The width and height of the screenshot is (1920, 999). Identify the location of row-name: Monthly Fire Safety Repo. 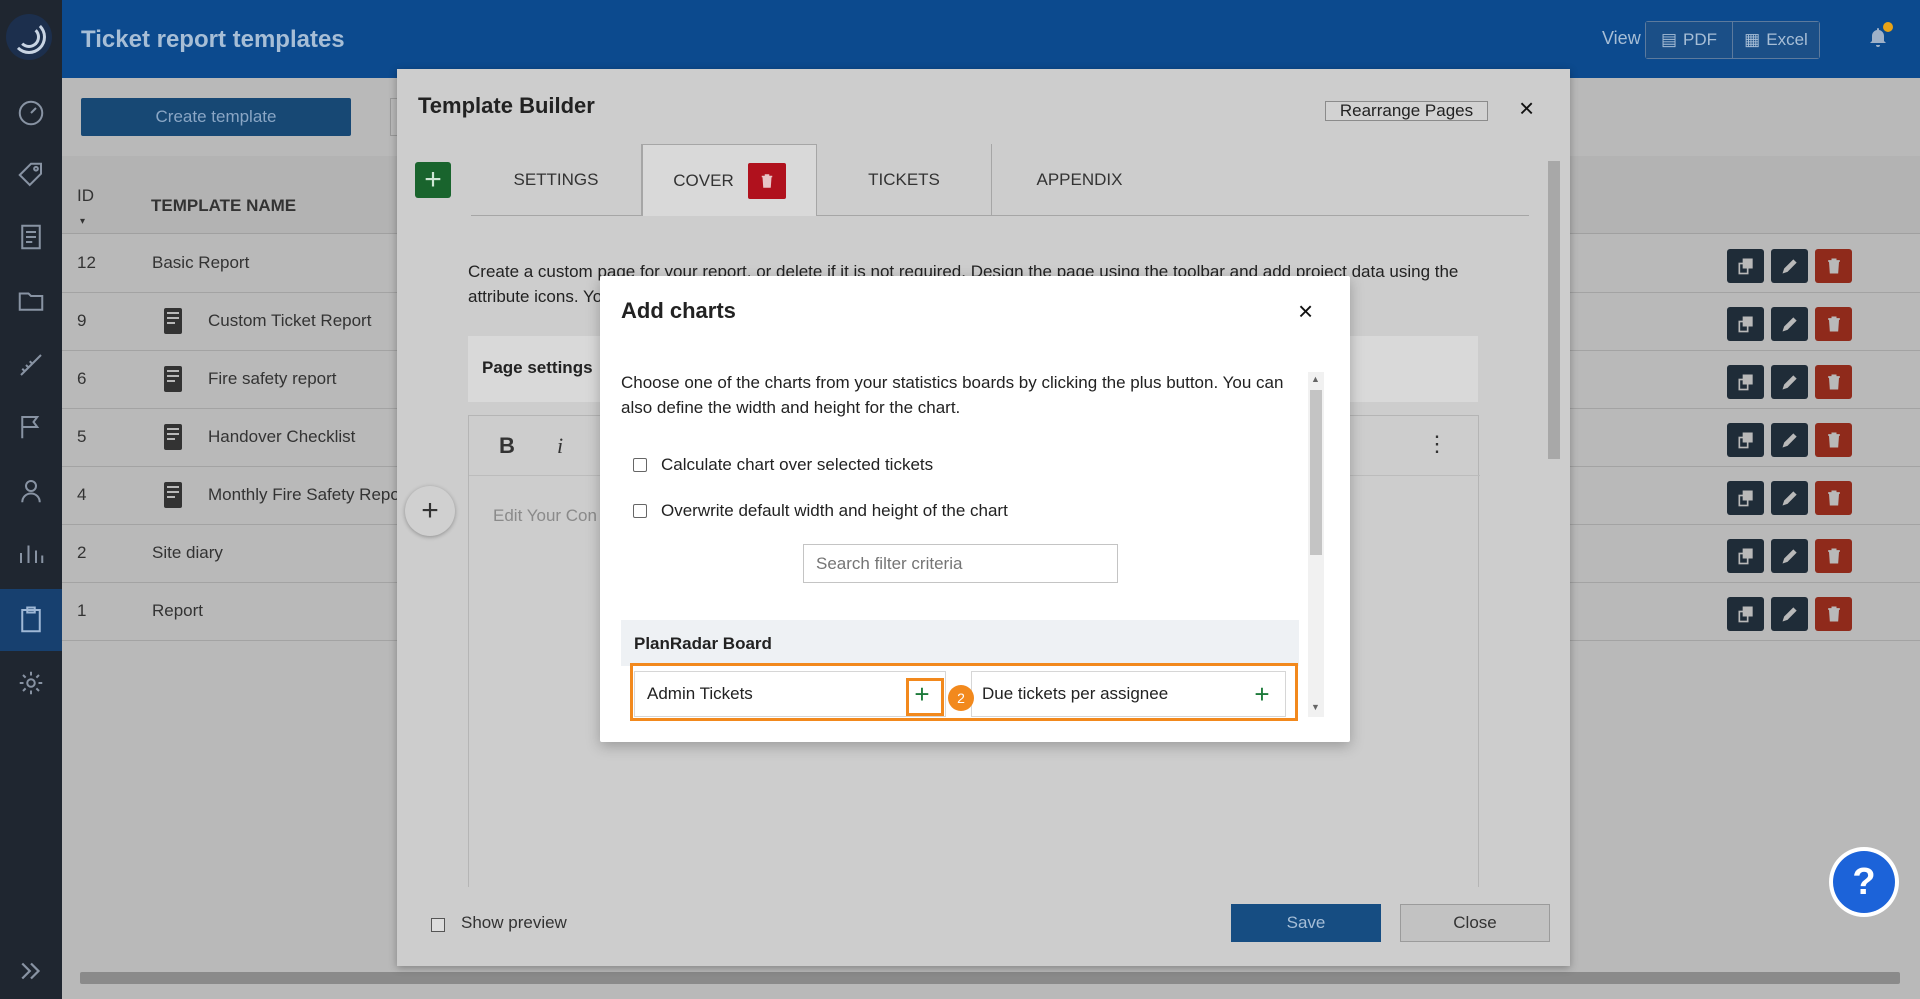
(304, 494).